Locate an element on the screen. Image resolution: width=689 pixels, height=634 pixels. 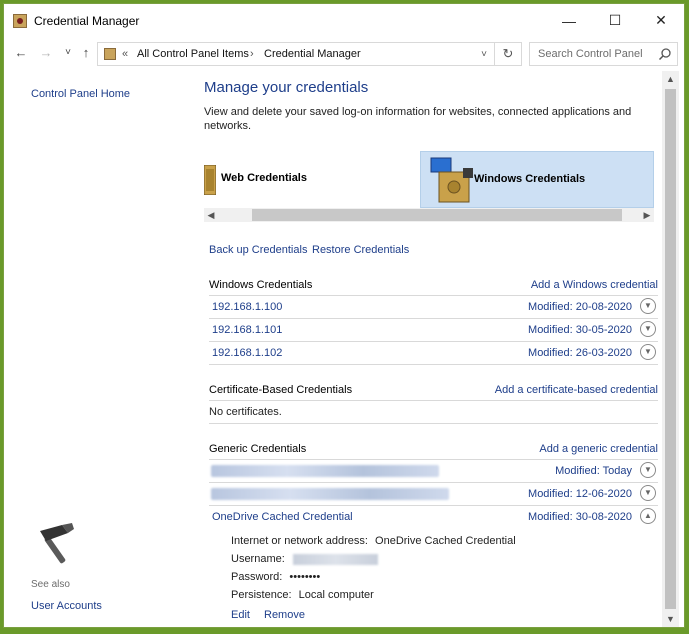
collapse-chevron-icon: ▲ is located at coordinates (648, 516).